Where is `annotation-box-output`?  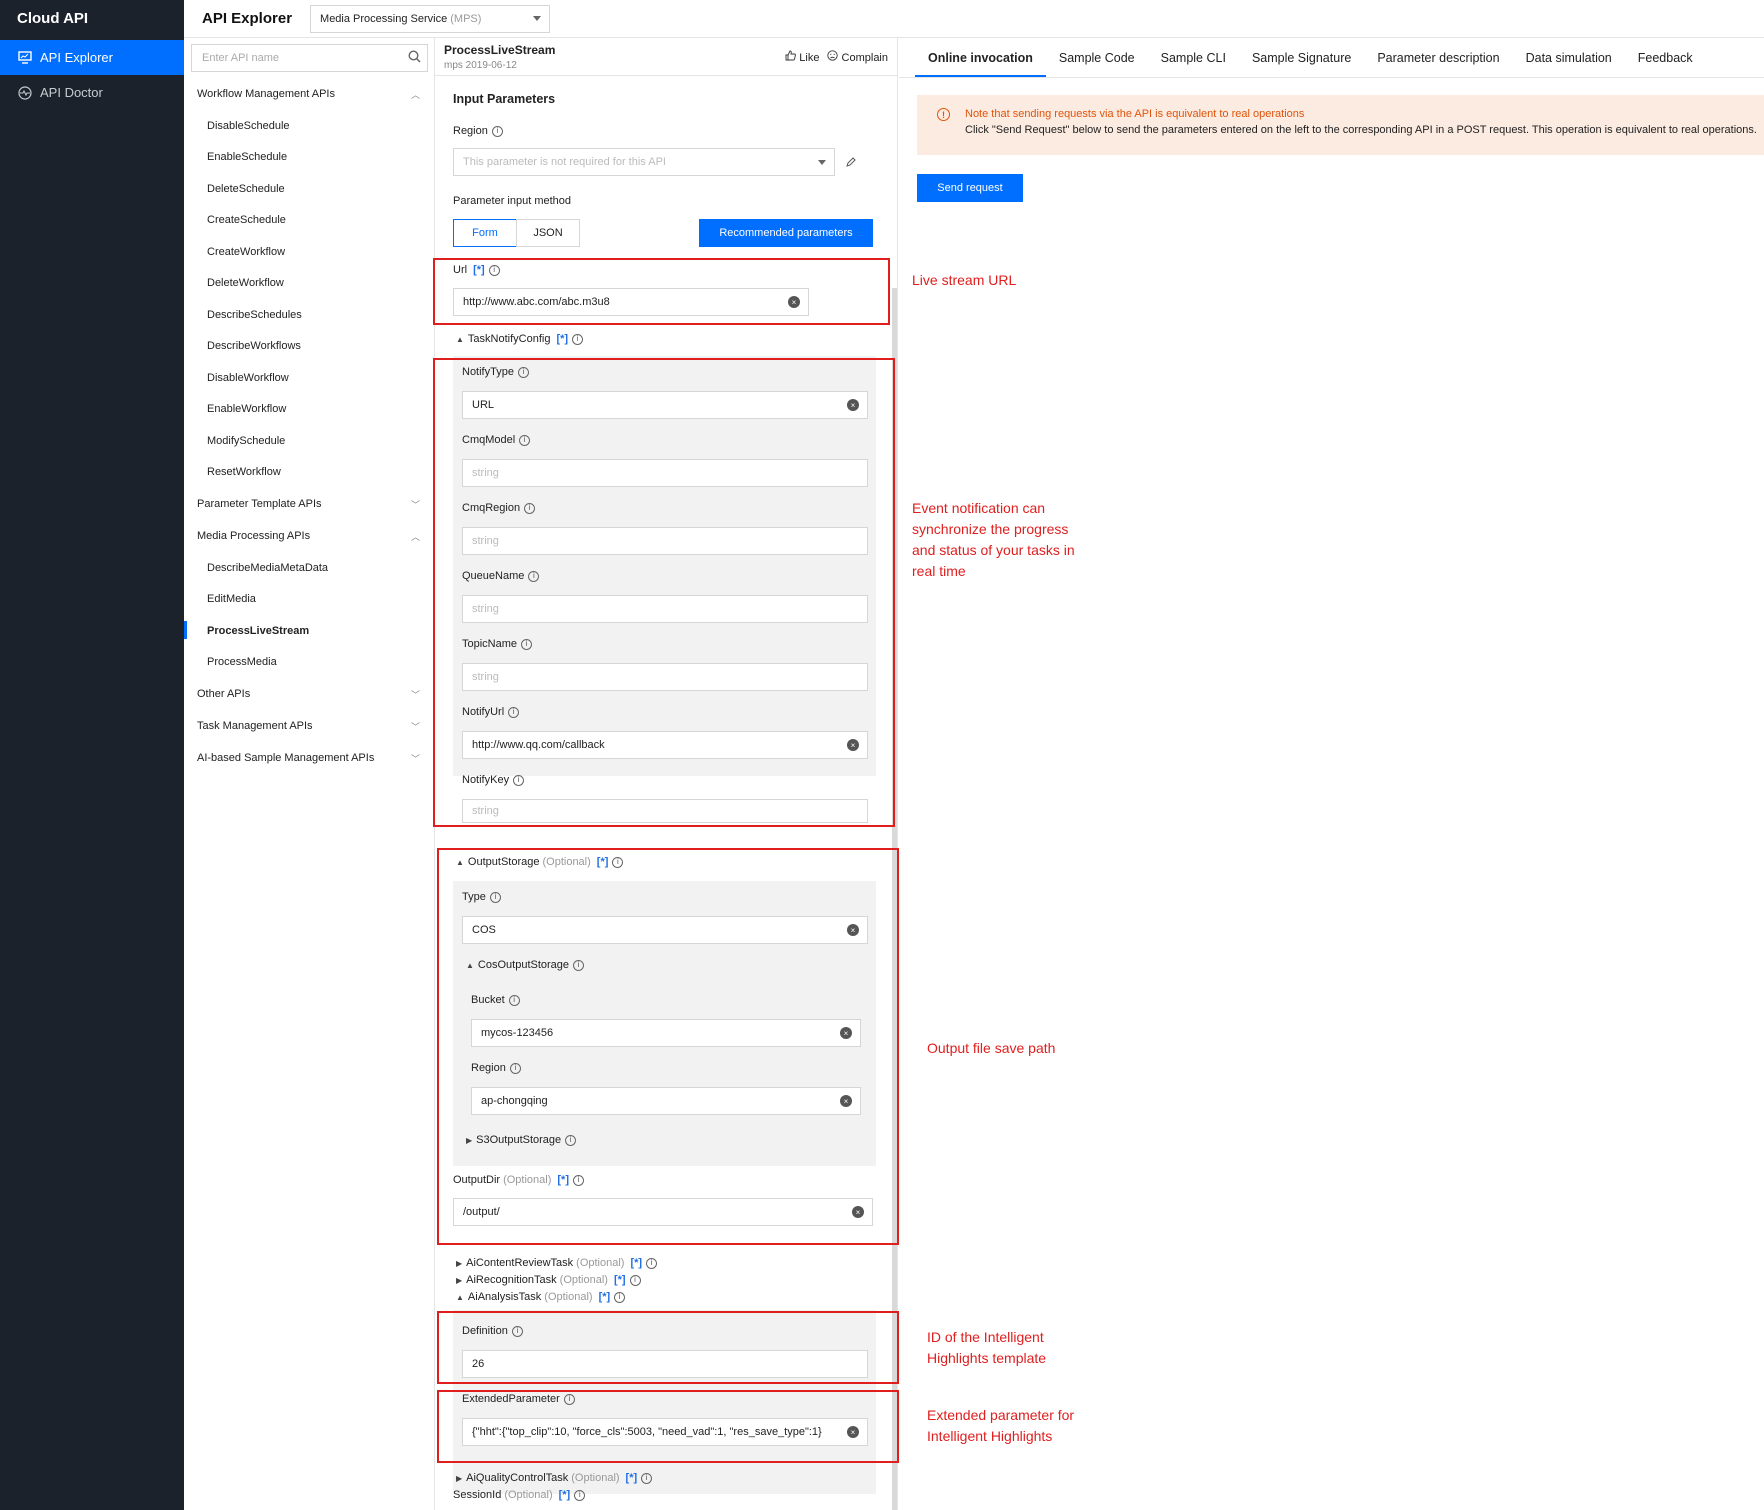 annotation-box-output is located at coordinates (668, 1046).